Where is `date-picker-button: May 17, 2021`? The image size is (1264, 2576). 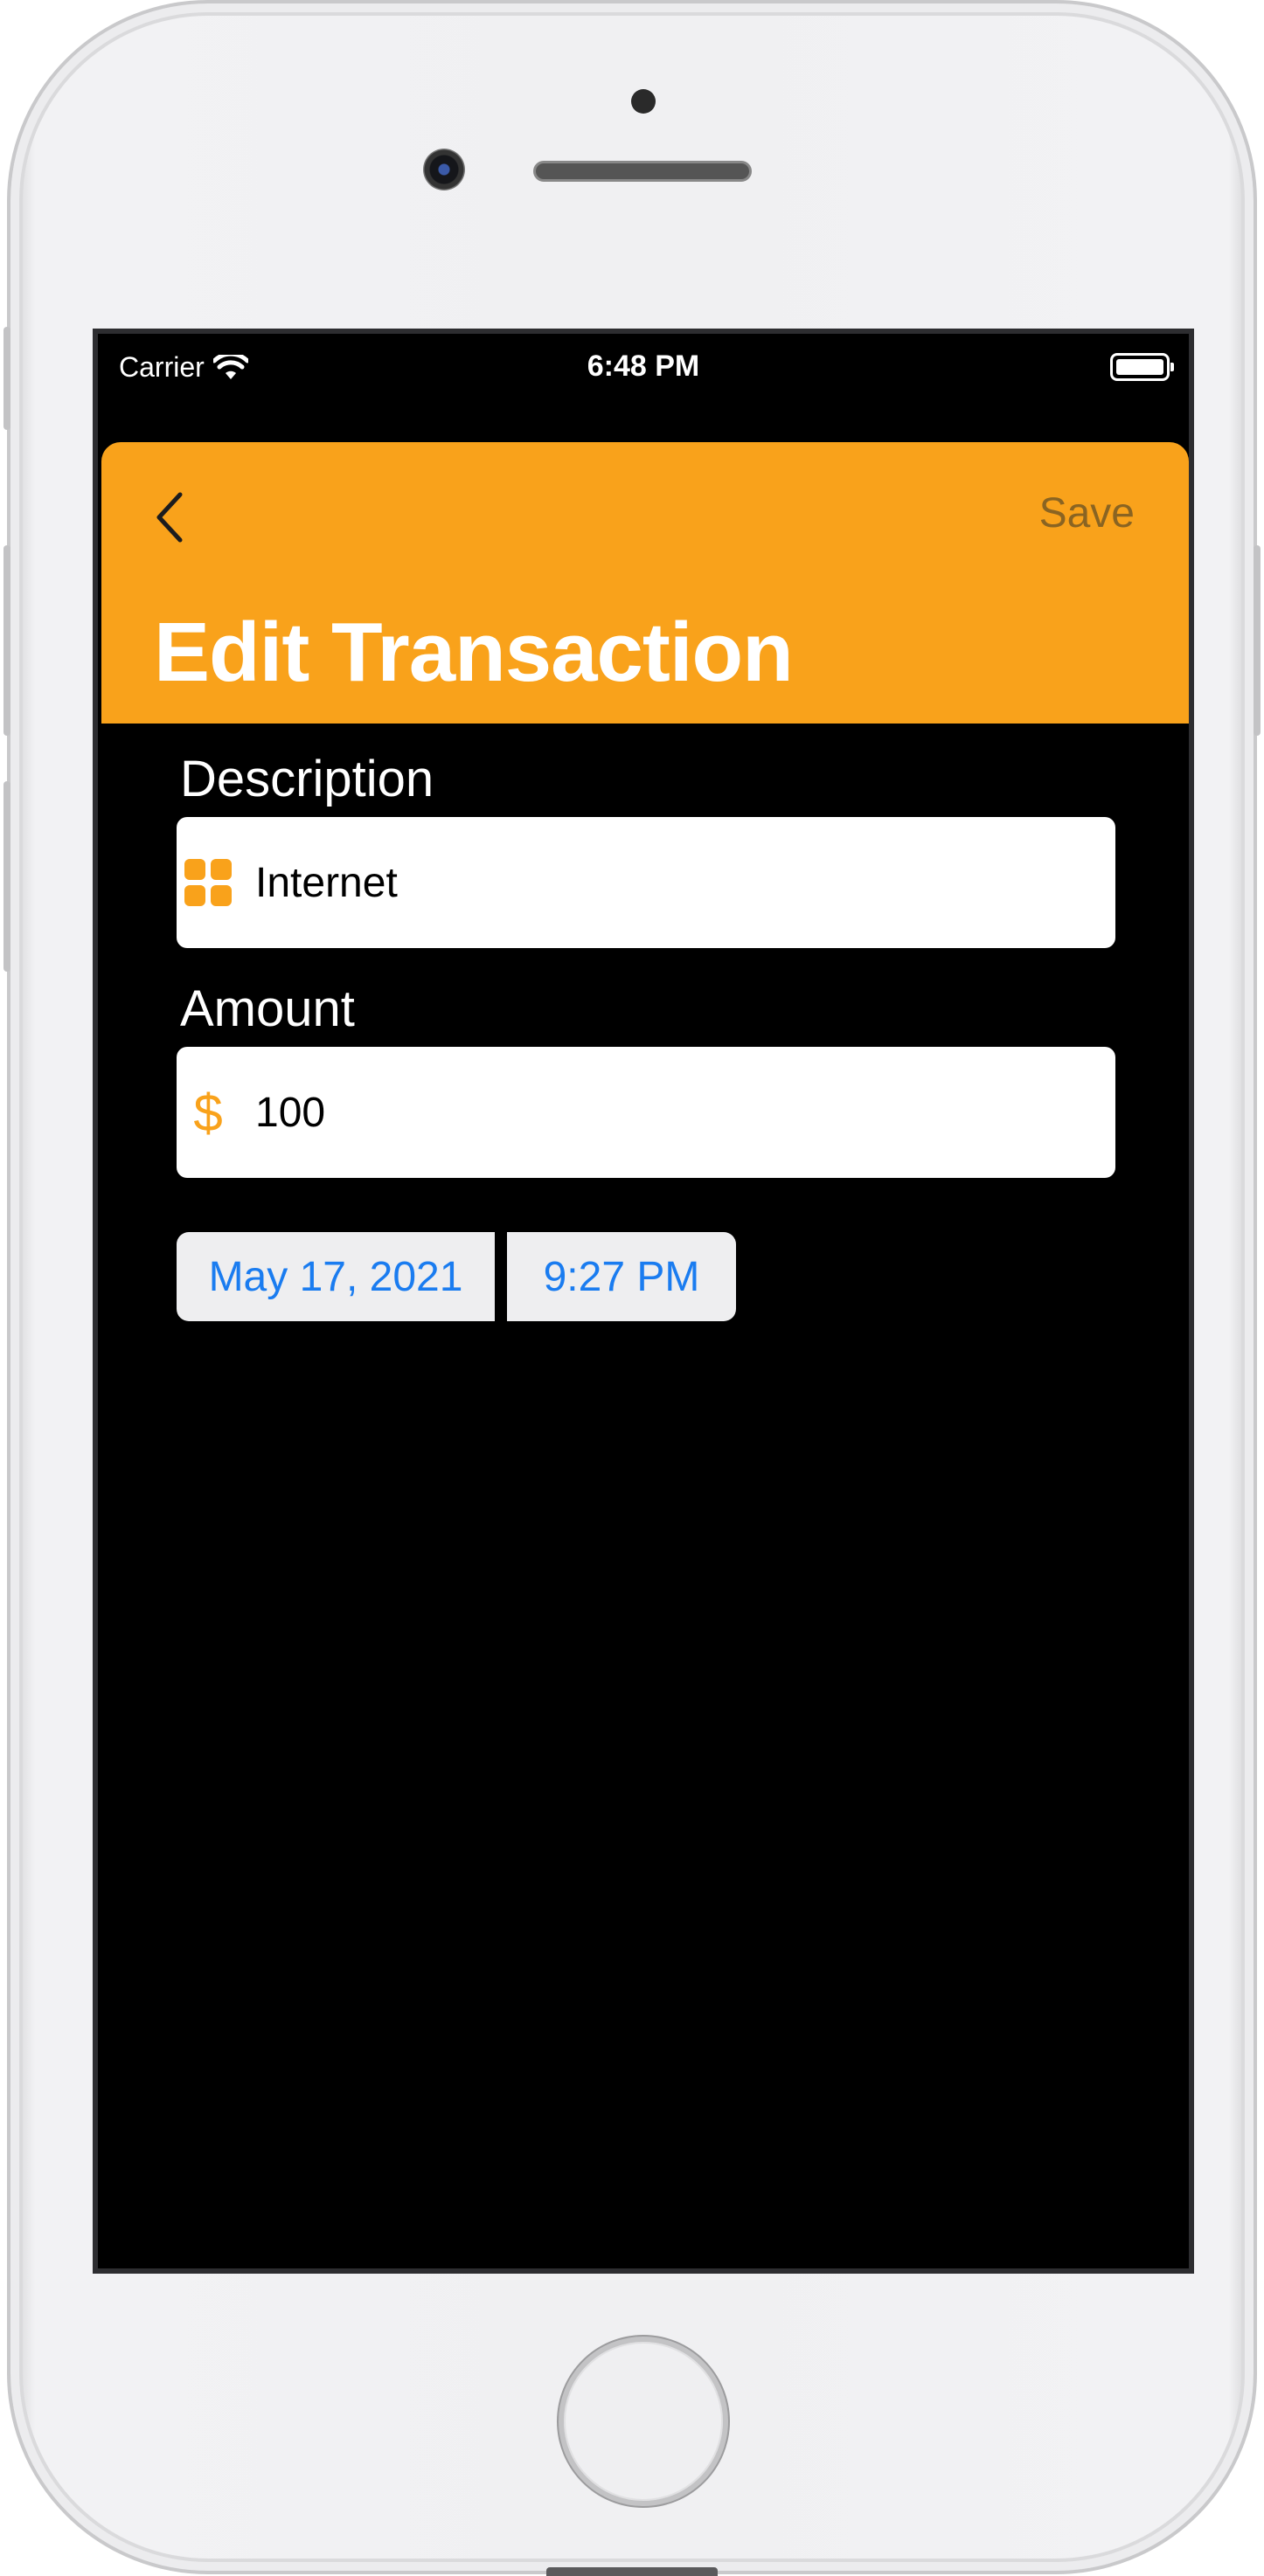
date-picker-button: May 17, 2021 is located at coordinates (336, 1276).